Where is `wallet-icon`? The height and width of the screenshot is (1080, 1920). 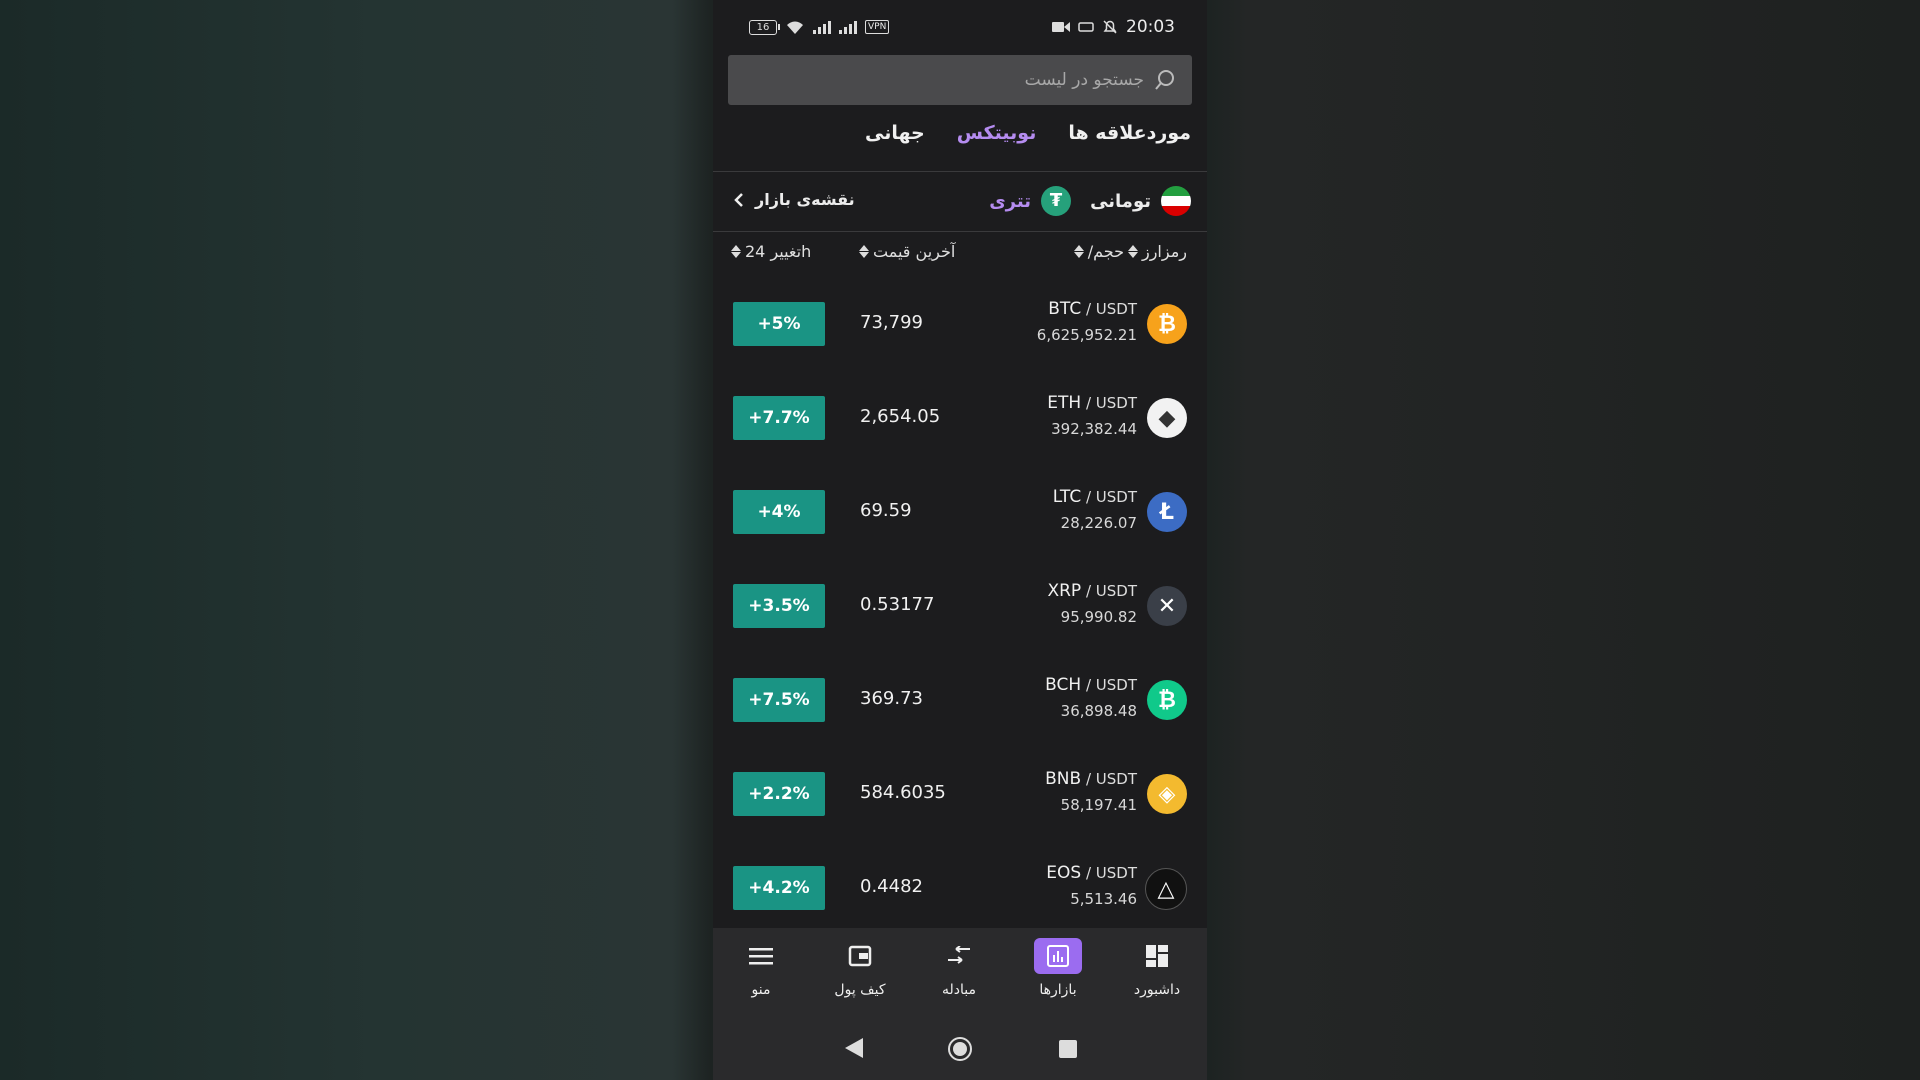 wallet-icon is located at coordinates (860, 956).